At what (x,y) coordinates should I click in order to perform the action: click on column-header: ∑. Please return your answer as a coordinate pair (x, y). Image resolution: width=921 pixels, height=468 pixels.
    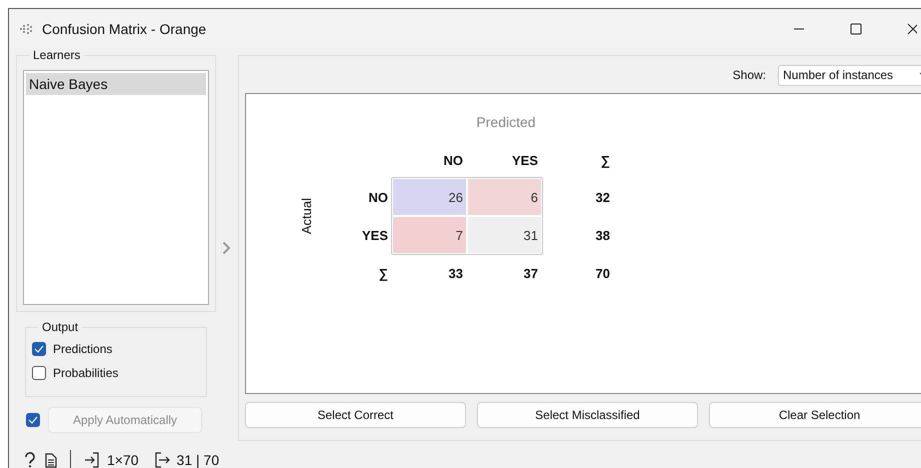
    Looking at the image, I should click on (605, 160).